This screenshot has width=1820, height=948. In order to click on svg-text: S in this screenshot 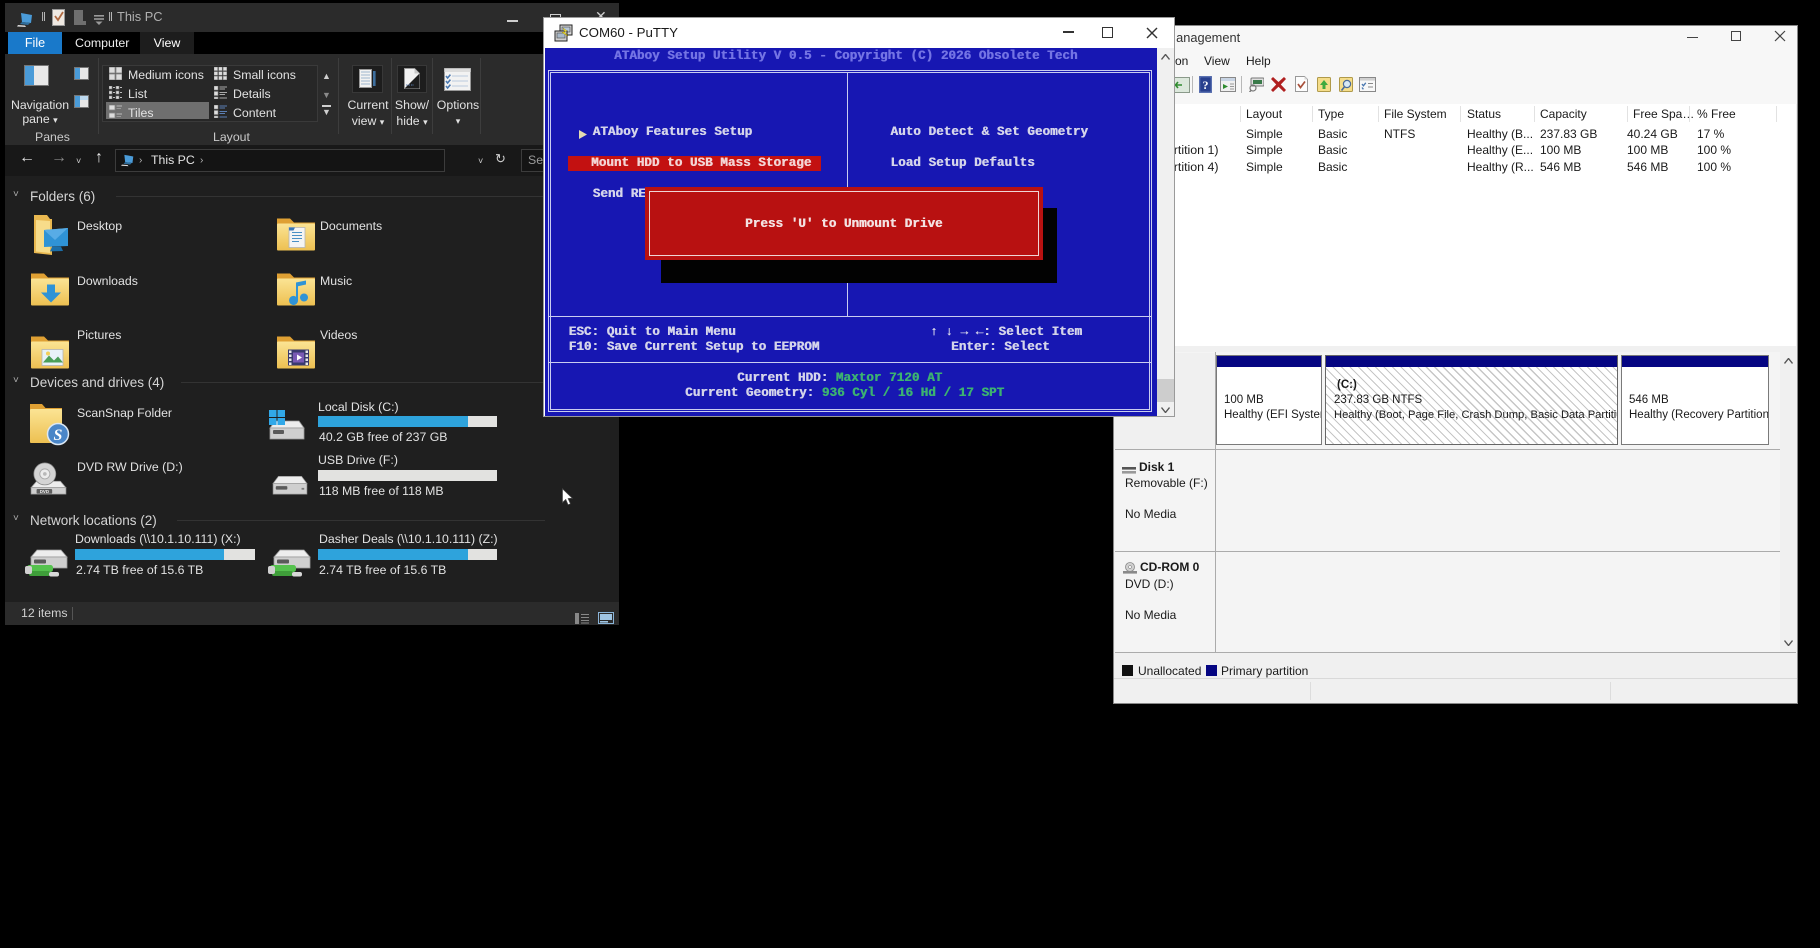, I will do `click(58, 435)`.